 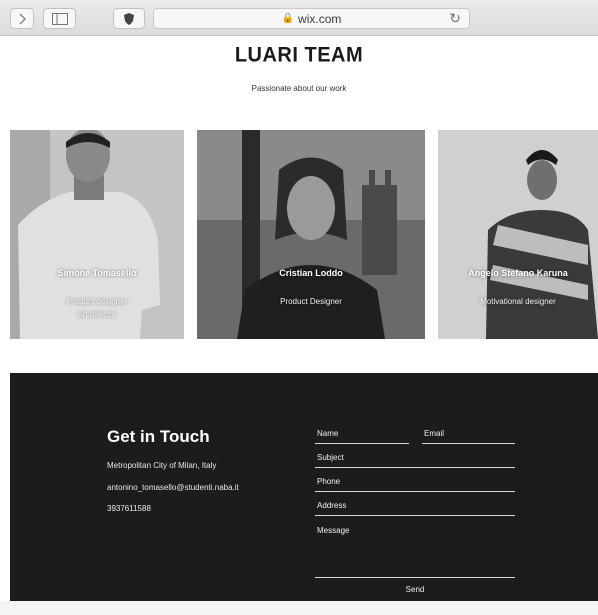 What do you see at coordinates (158, 436) in the screenshot?
I see `contact-heading: Get in Touch` at bounding box center [158, 436].